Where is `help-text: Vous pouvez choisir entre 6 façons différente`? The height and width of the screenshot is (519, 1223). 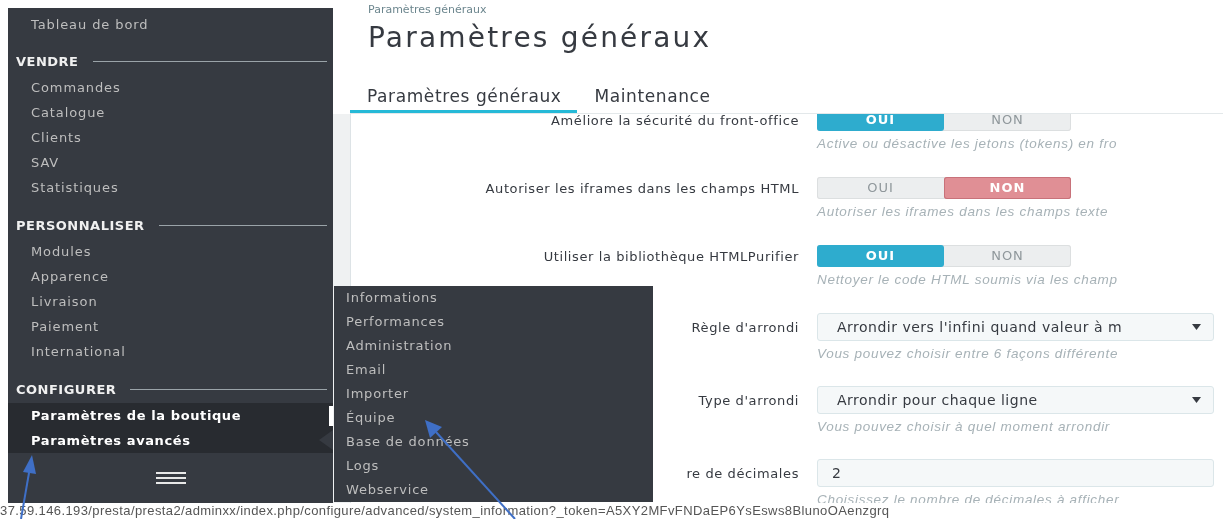
help-text: Vous pouvez choisir entre 6 façons différente is located at coordinates (968, 354).